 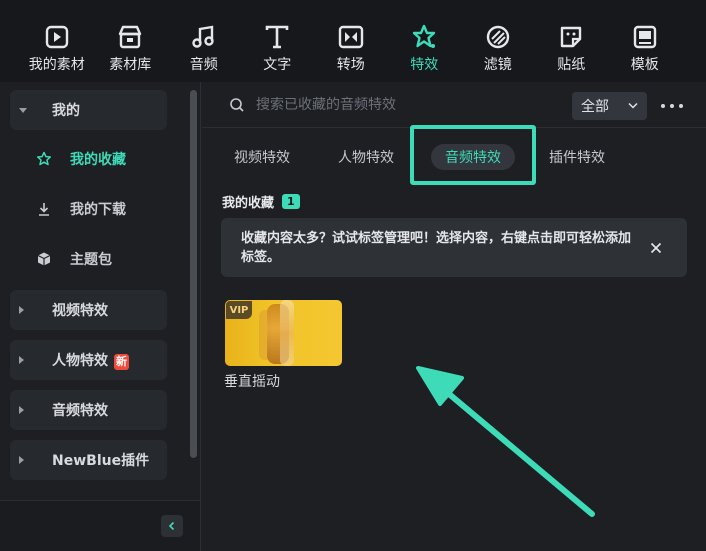 I want to click on sidebar-item-label: 我的下载, so click(x=98, y=210).